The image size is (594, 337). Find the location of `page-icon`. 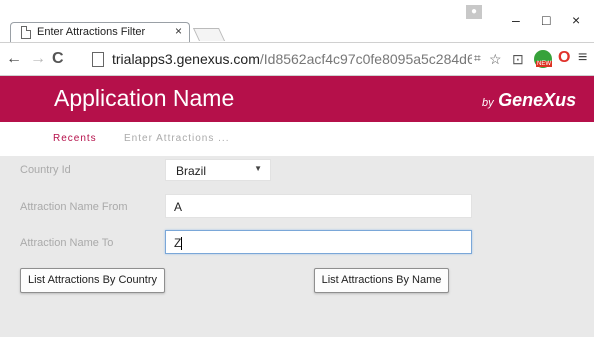

page-icon is located at coordinates (26, 32).